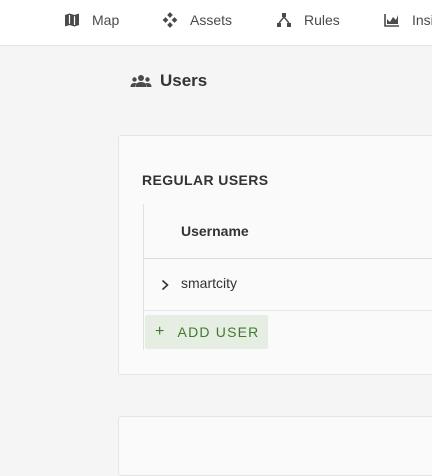 This screenshot has height=476, width=432. What do you see at coordinates (392, 20) in the screenshot?
I see `insights-icon` at bounding box center [392, 20].